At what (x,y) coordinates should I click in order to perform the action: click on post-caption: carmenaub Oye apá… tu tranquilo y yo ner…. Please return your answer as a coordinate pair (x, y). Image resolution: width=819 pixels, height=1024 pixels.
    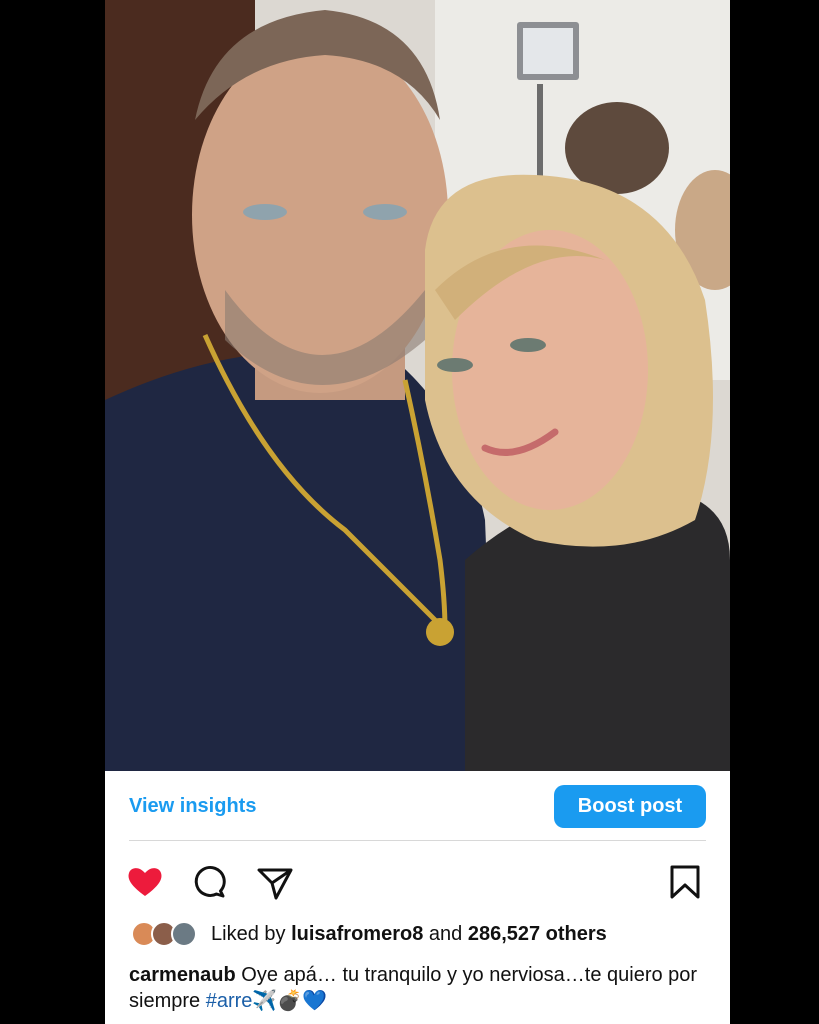
    Looking at the image, I should click on (419, 988).